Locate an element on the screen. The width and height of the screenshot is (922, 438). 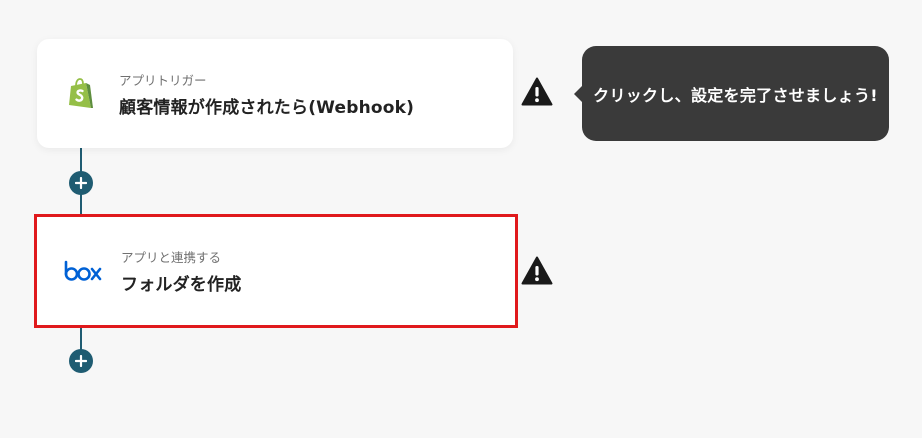
setup-tooltip: クリックし、設定を完了させましょう! is located at coordinates (731, 93).